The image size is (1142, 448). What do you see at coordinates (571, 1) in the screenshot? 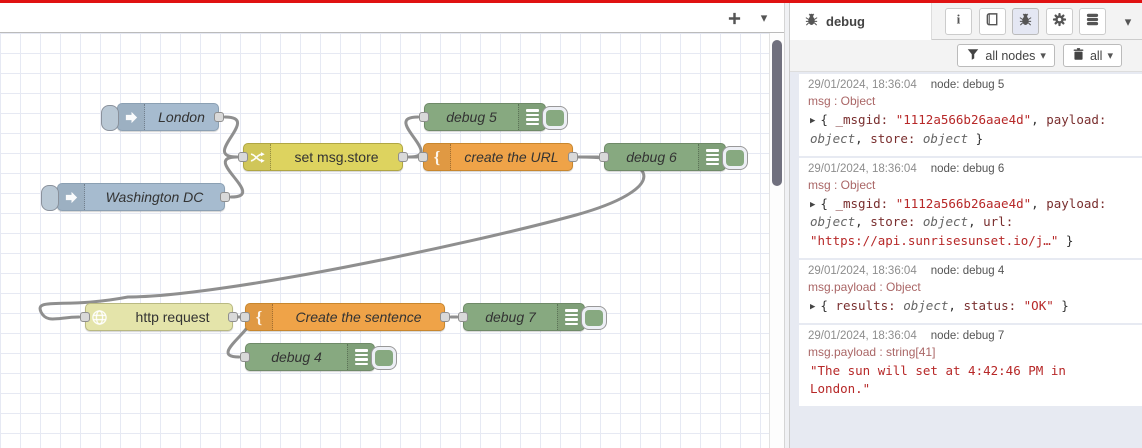
I see `top-red-bar` at bounding box center [571, 1].